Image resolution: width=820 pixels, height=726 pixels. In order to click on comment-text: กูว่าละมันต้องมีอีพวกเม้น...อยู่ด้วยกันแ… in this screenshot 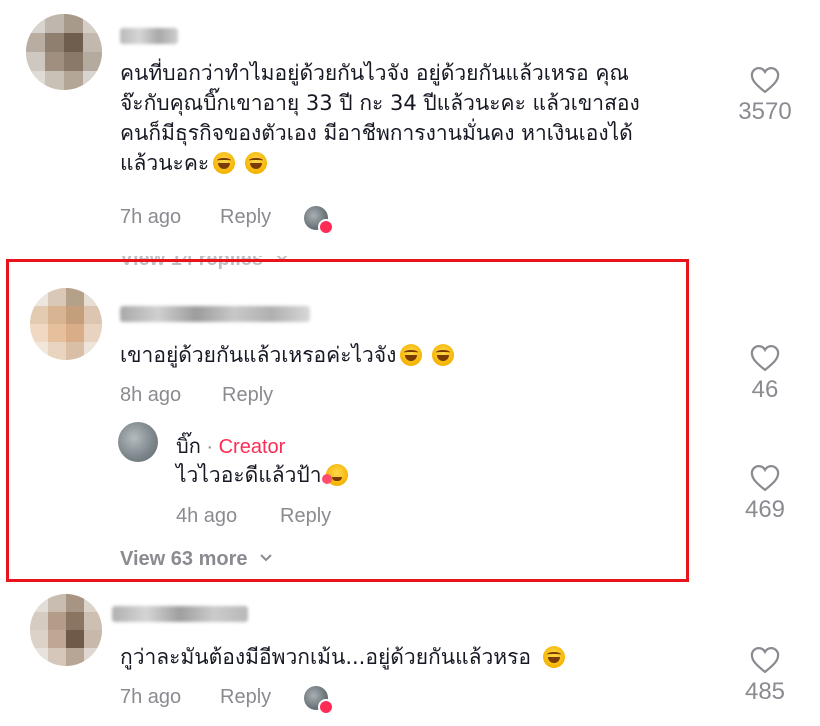, I will do `click(343, 657)`.